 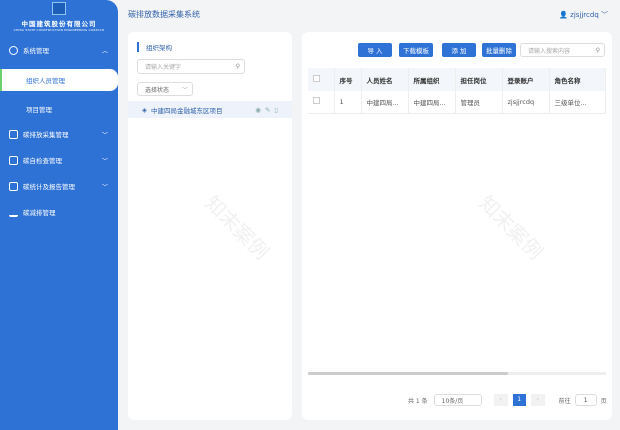 I want to click on label: 碳减排管理, so click(x=39, y=213).